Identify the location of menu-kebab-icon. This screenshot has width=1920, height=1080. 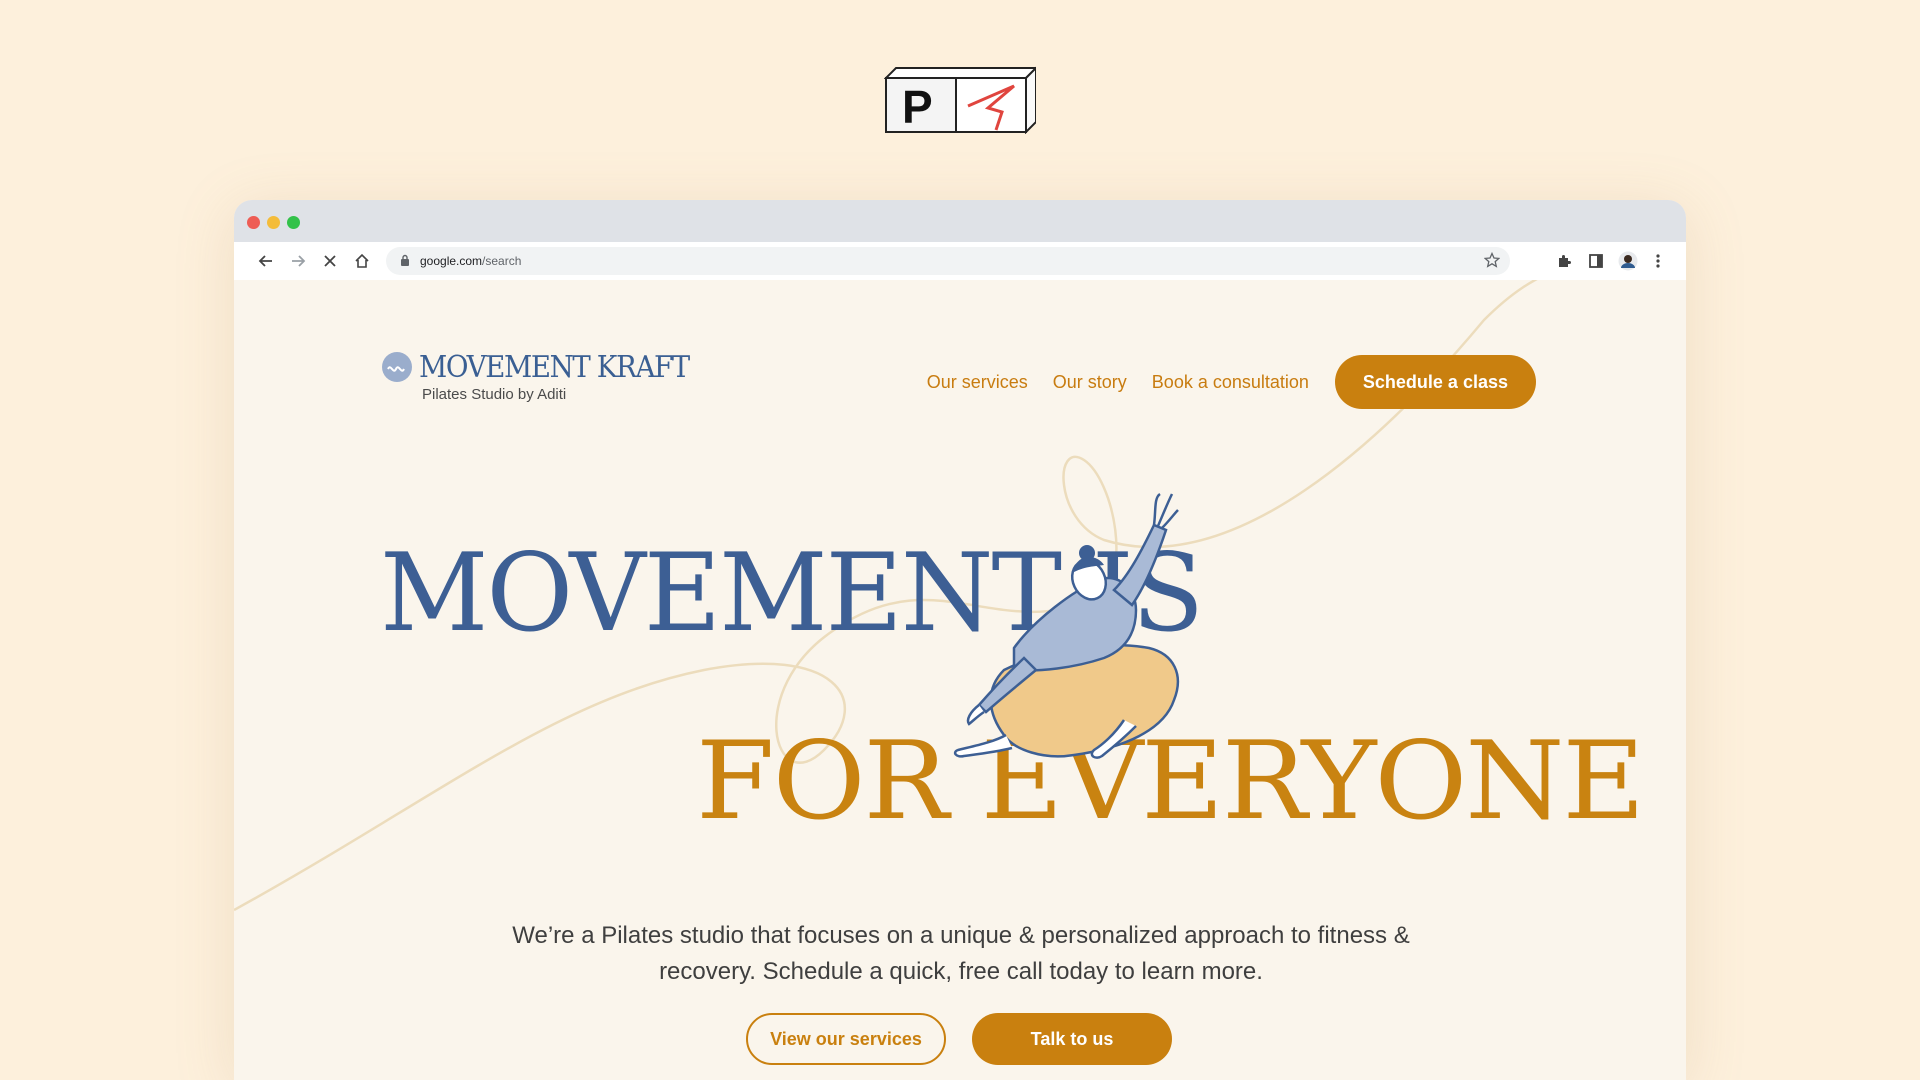
(1658, 261).